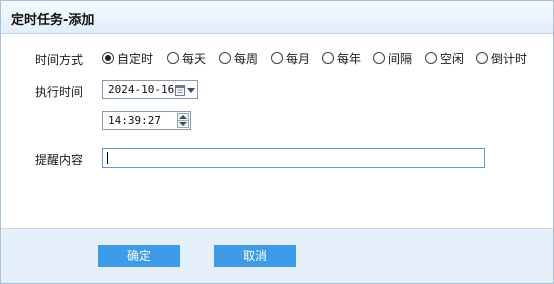 Image resolution: width=554 pixels, height=284 pixels. I want to click on spin-up-icon, so click(183, 117).